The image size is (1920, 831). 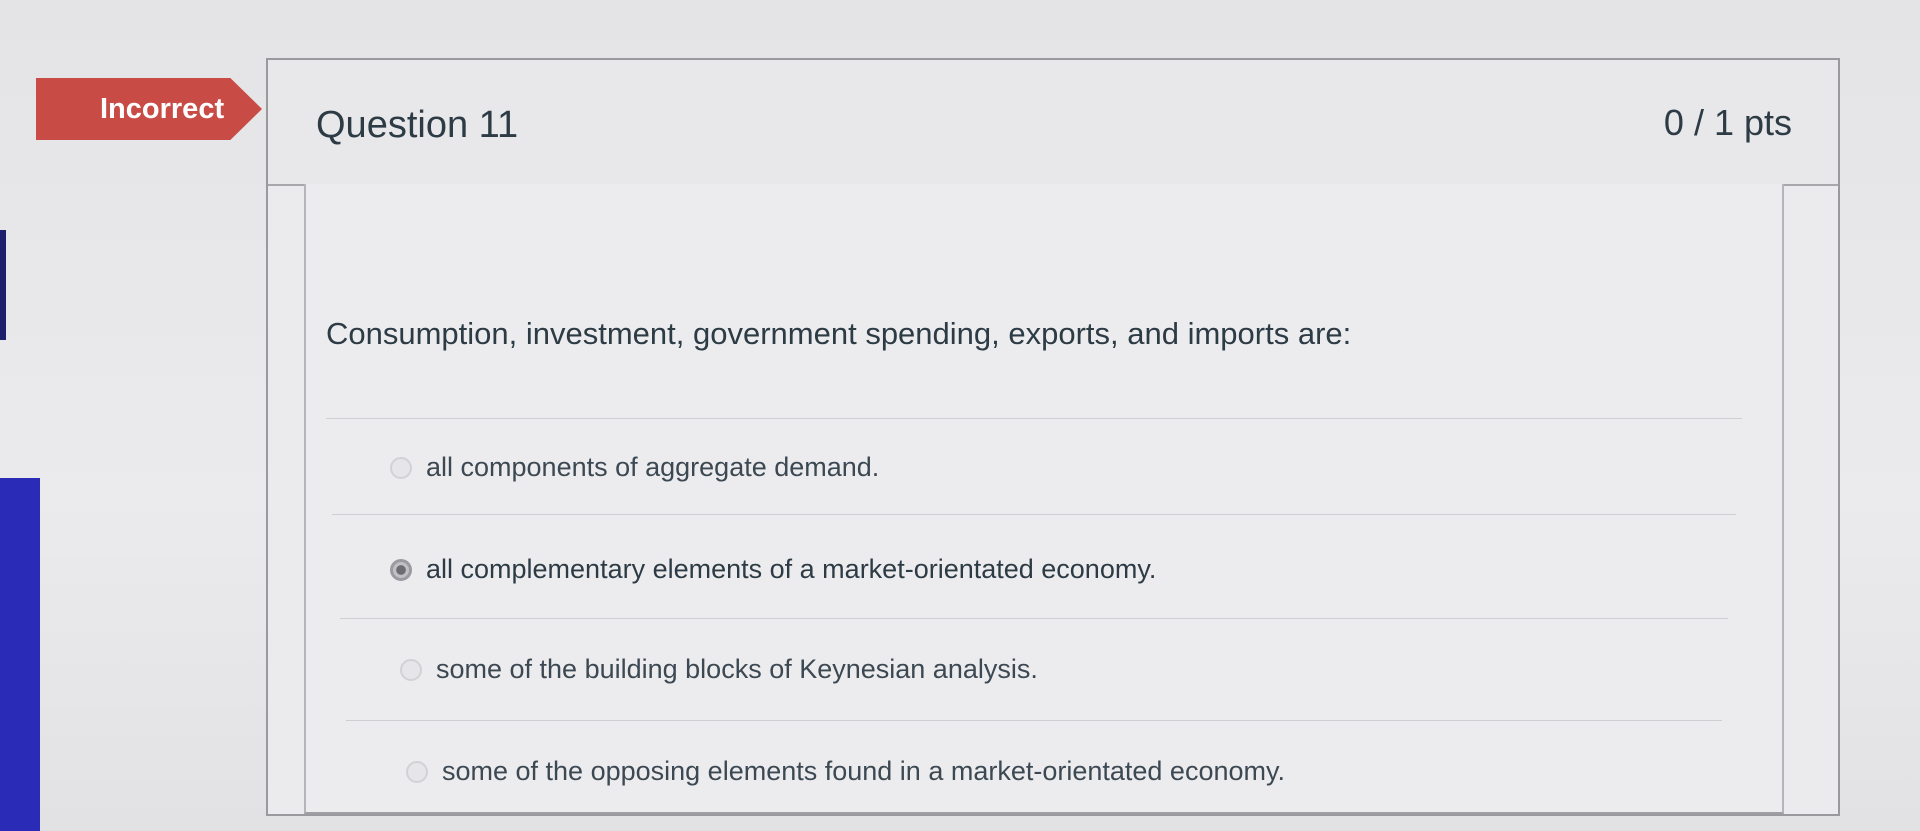 I want to click on radio-button-selected-icon, so click(x=401, y=569).